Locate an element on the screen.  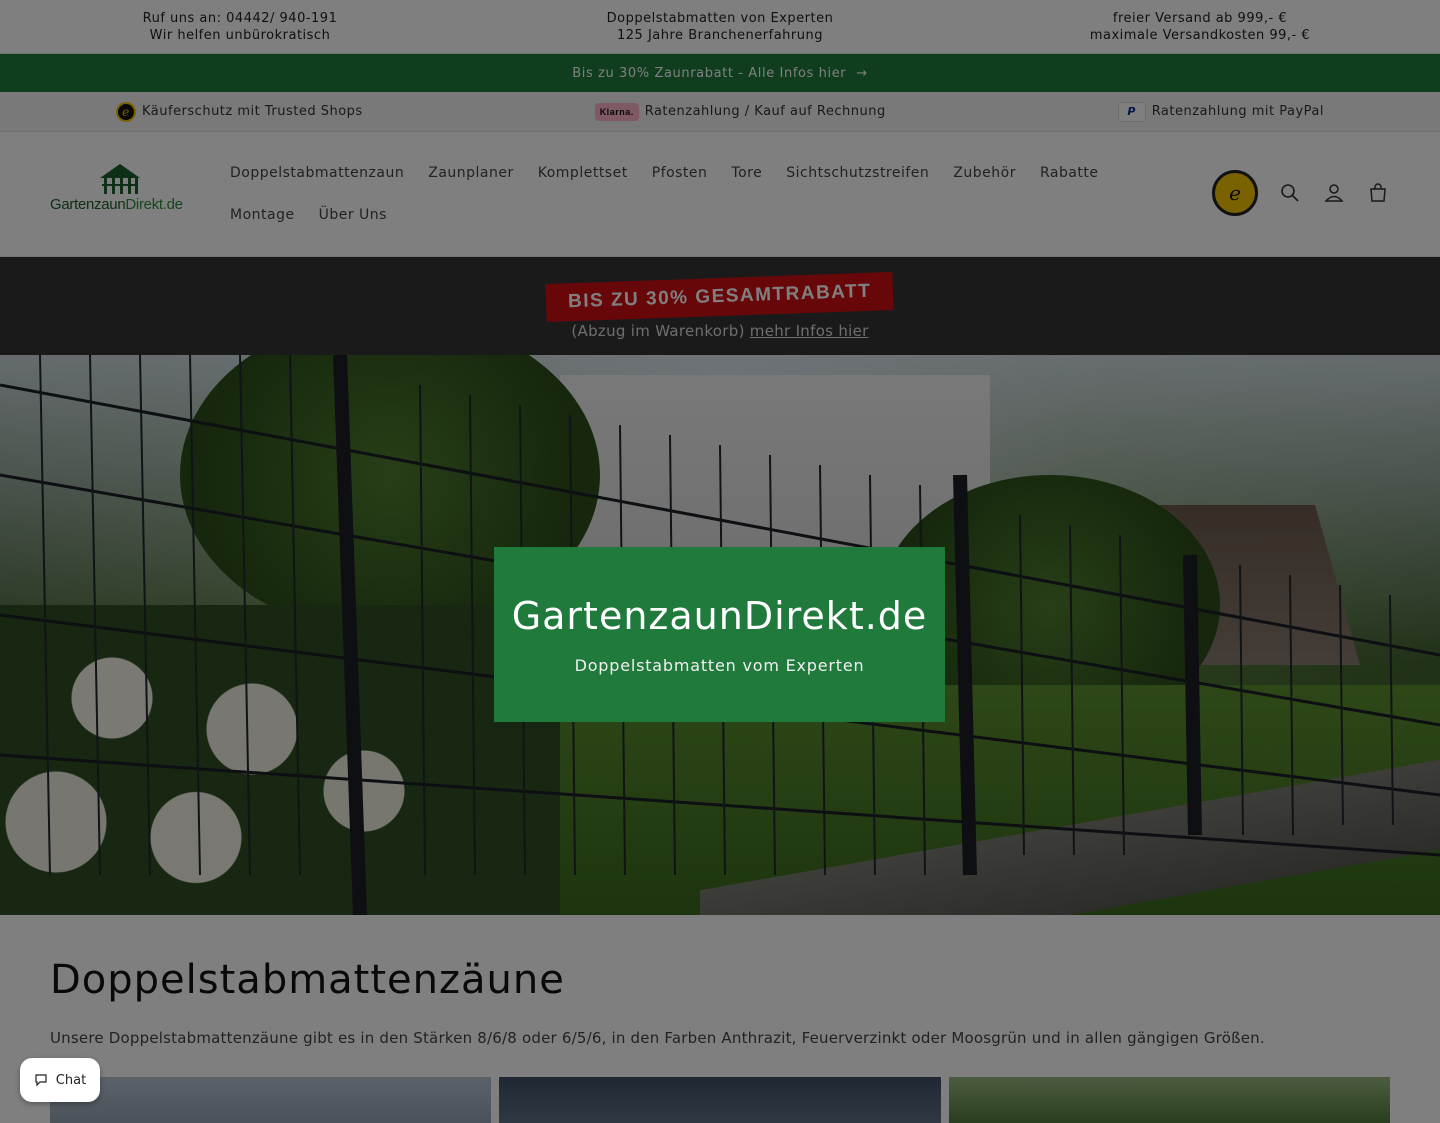
nav-item-tore: Tore is located at coordinates (746, 173).